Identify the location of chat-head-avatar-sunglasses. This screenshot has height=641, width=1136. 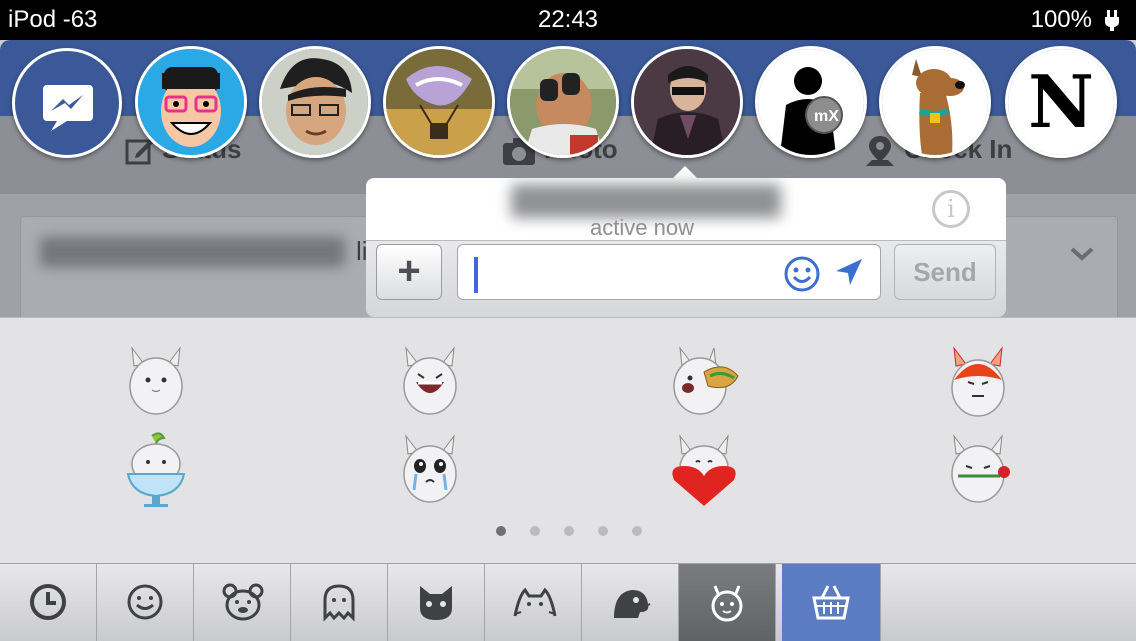
(687, 102).